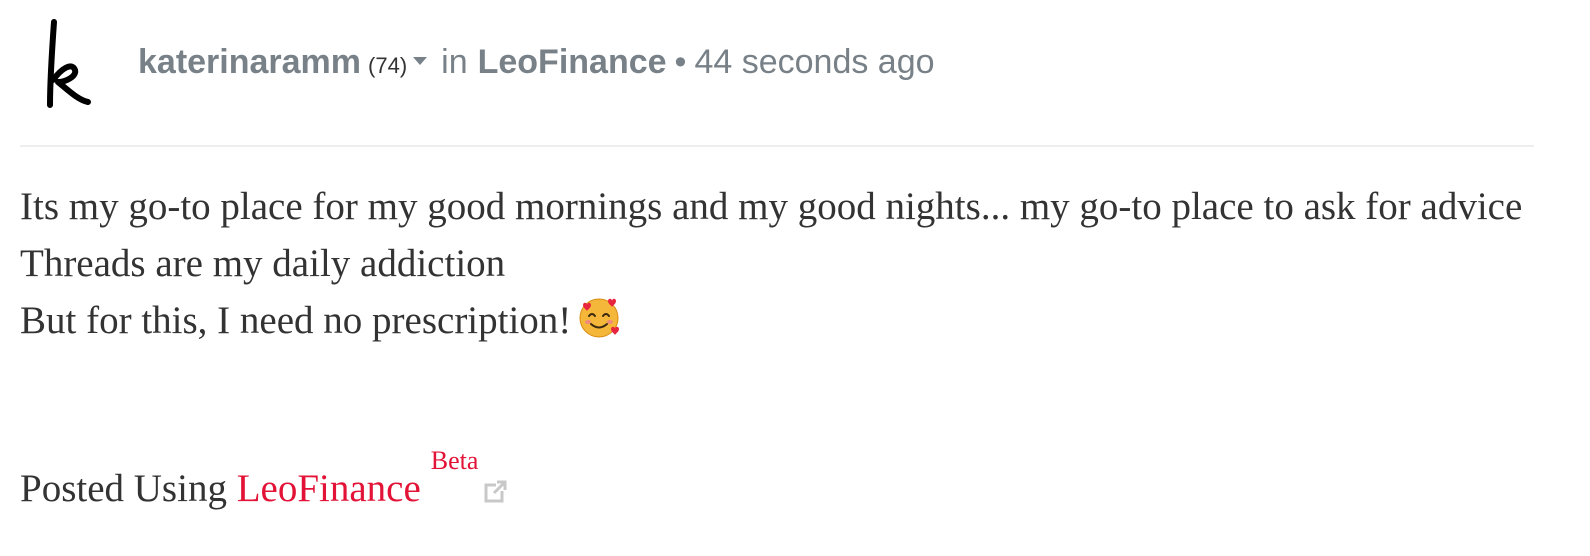  Describe the element at coordinates (599, 318) in the screenshot. I see `smiling-face-with-hearts-icon` at that location.